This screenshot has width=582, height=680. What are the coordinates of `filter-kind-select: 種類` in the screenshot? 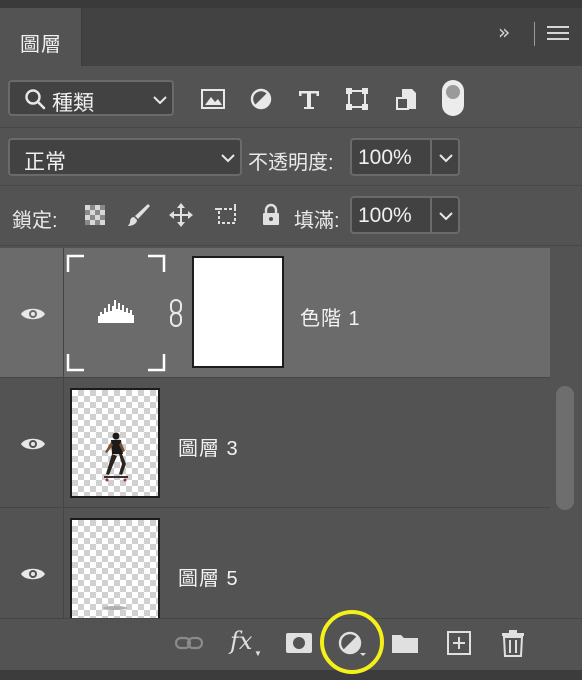 It's located at (91, 98).